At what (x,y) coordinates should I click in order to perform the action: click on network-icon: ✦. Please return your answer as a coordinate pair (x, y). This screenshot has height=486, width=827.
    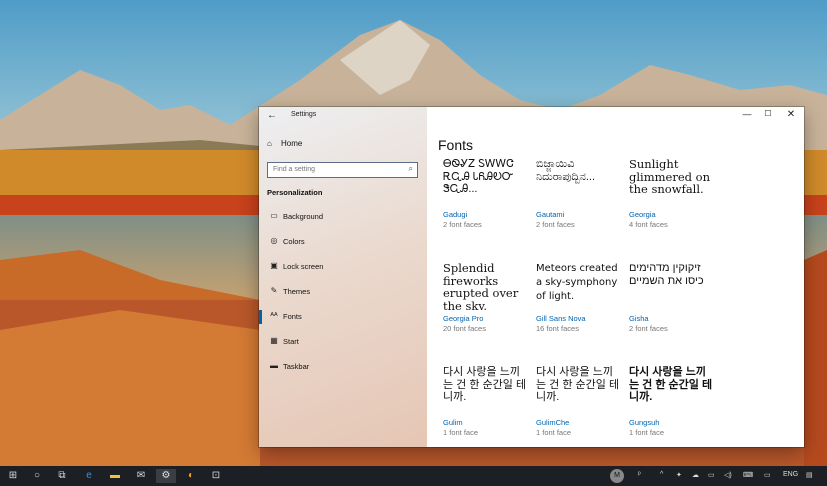
    Looking at the image, I should click on (679, 475).